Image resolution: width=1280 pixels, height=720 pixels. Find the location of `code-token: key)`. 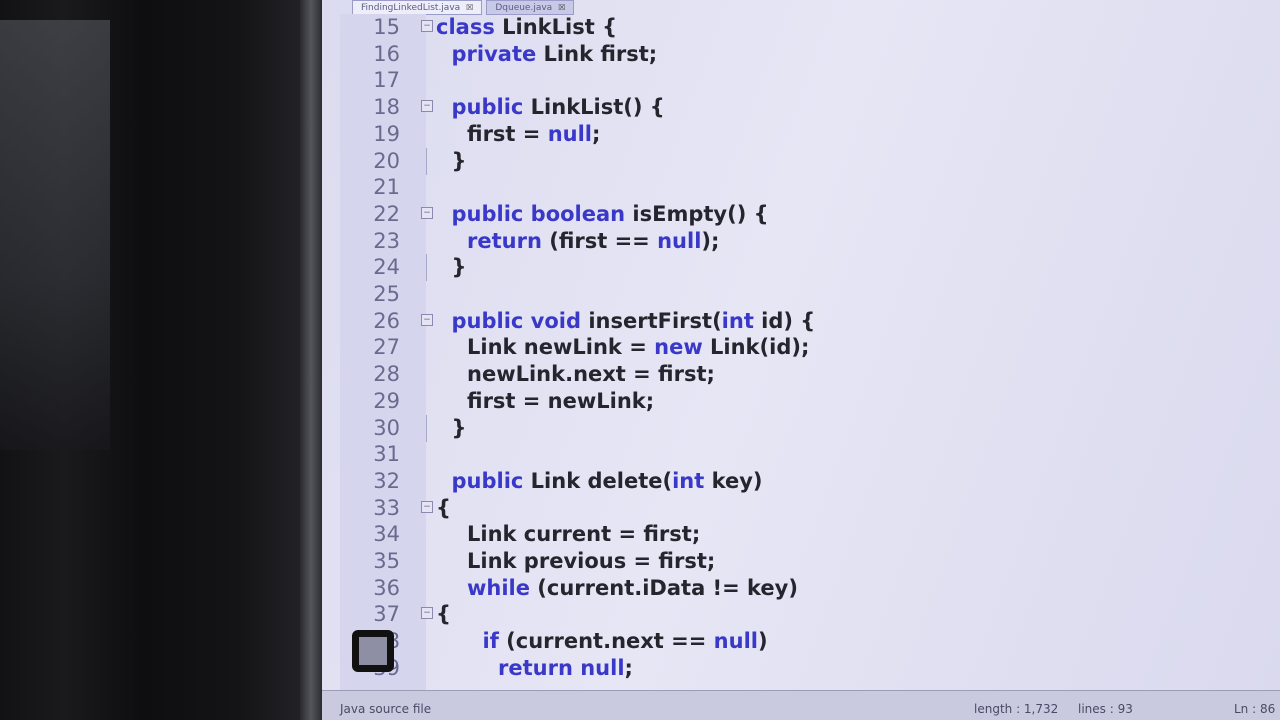

code-token: key) is located at coordinates (733, 480).